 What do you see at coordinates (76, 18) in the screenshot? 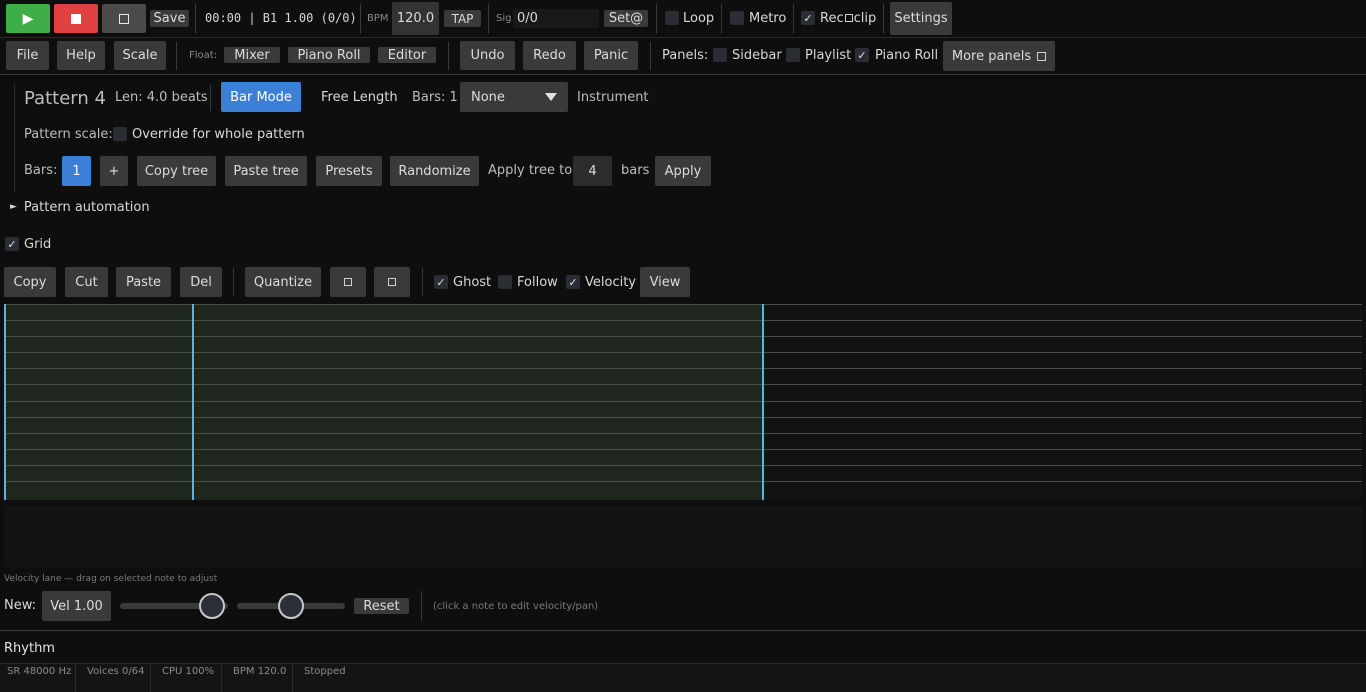
I see `stop-button` at bounding box center [76, 18].